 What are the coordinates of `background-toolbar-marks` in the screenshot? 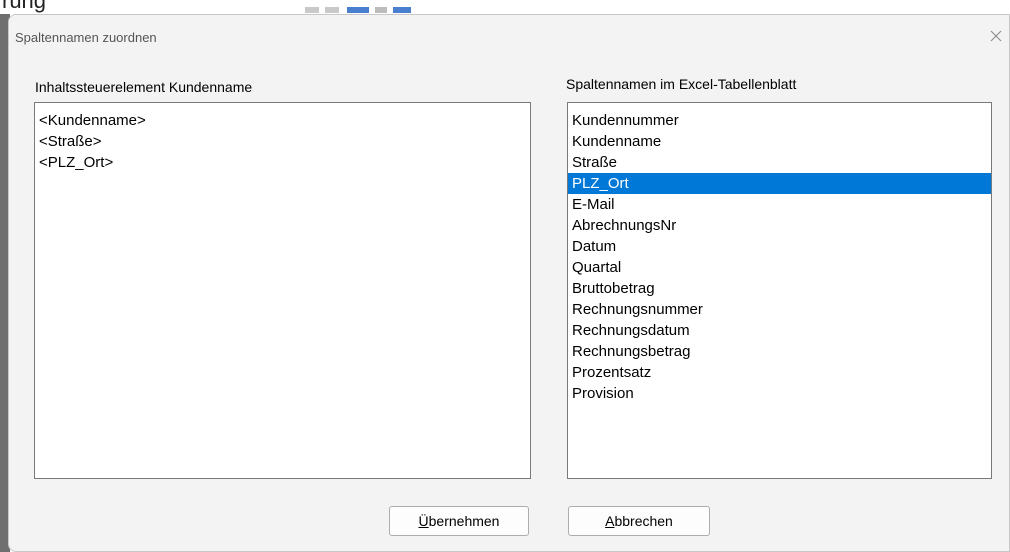 It's located at (365, 10).